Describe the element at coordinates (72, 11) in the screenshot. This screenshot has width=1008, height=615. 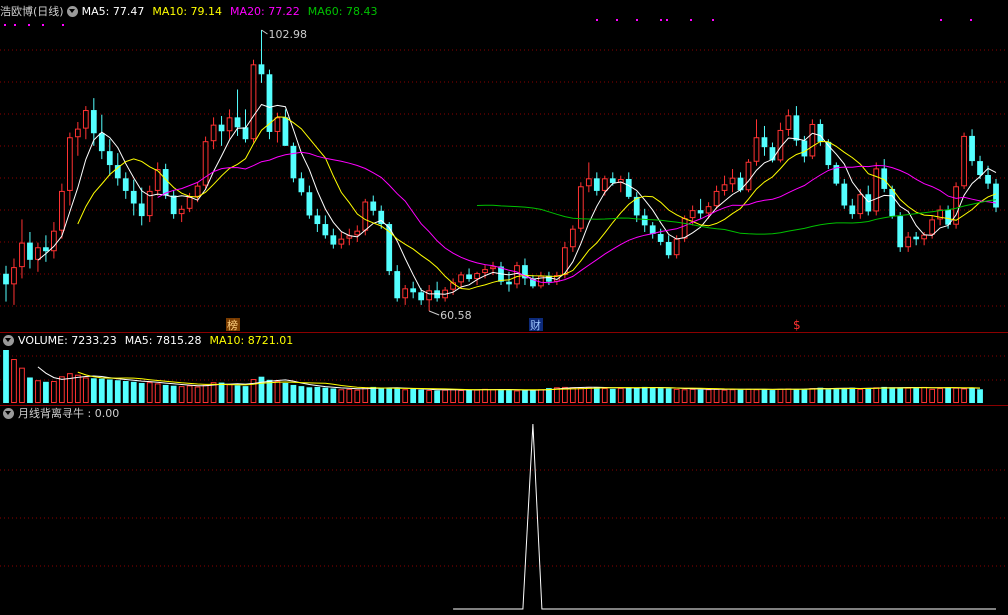
I see `panel-menu-toggle-icon` at that location.